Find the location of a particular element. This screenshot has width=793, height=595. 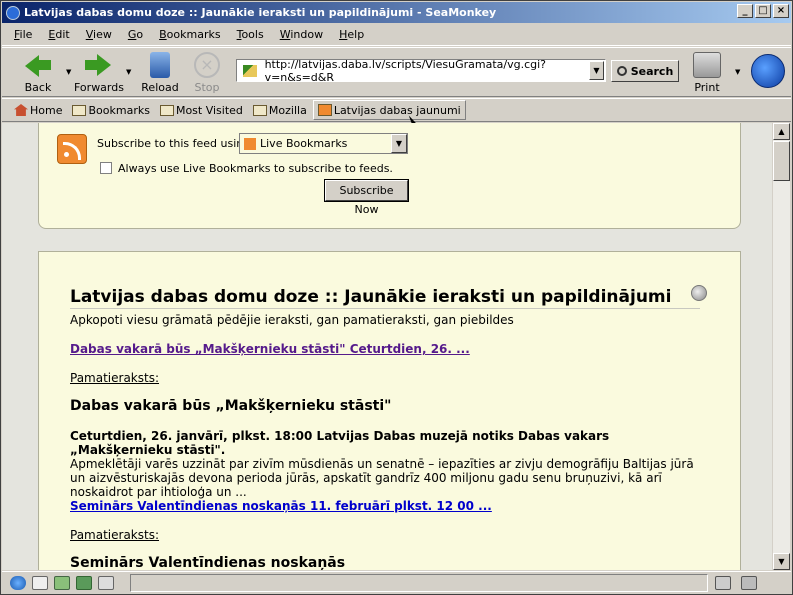

chevron-down-icon: ▼ is located at coordinates (399, 143).